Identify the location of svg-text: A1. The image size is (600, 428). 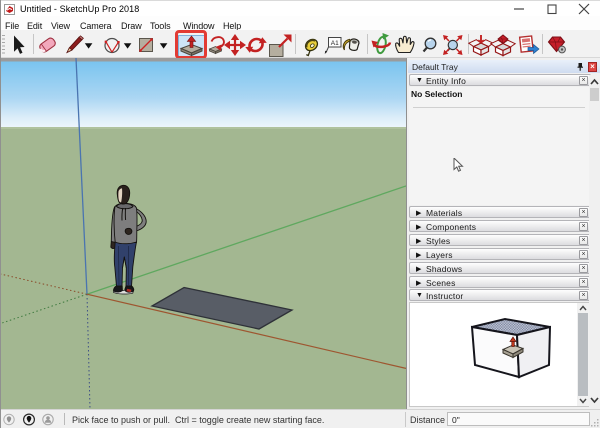
(335, 43).